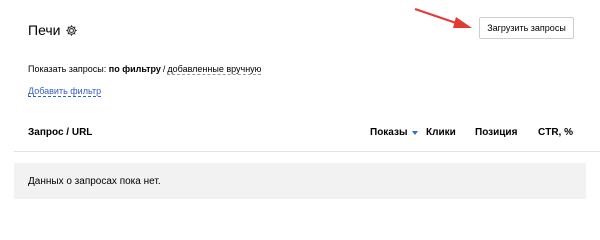 Image resolution: width=600 pixels, height=240 pixels. Describe the element at coordinates (135, 69) in the screenshot. I see `filter-option-by-filter: по фильтру` at that location.